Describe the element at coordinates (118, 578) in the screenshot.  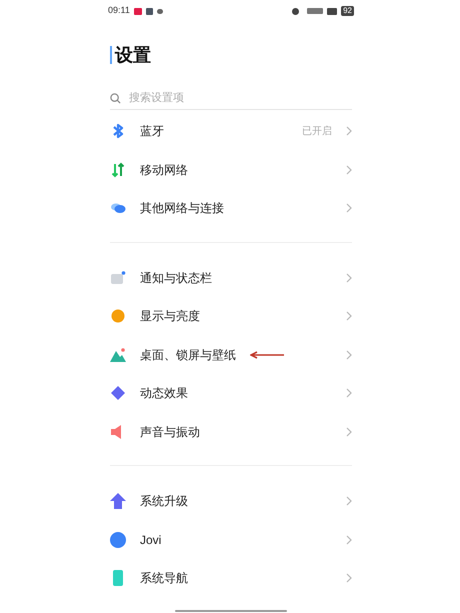
I see `phone-icon` at that location.